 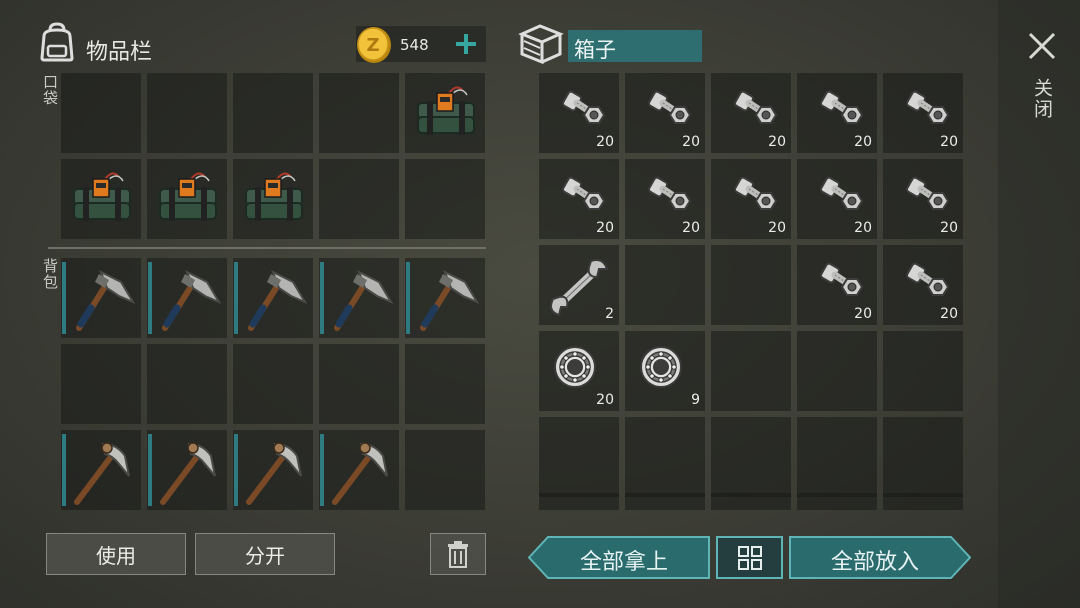 What do you see at coordinates (50, 90) in the screenshot?
I see `pocket-label: 口袋` at bounding box center [50, 90].